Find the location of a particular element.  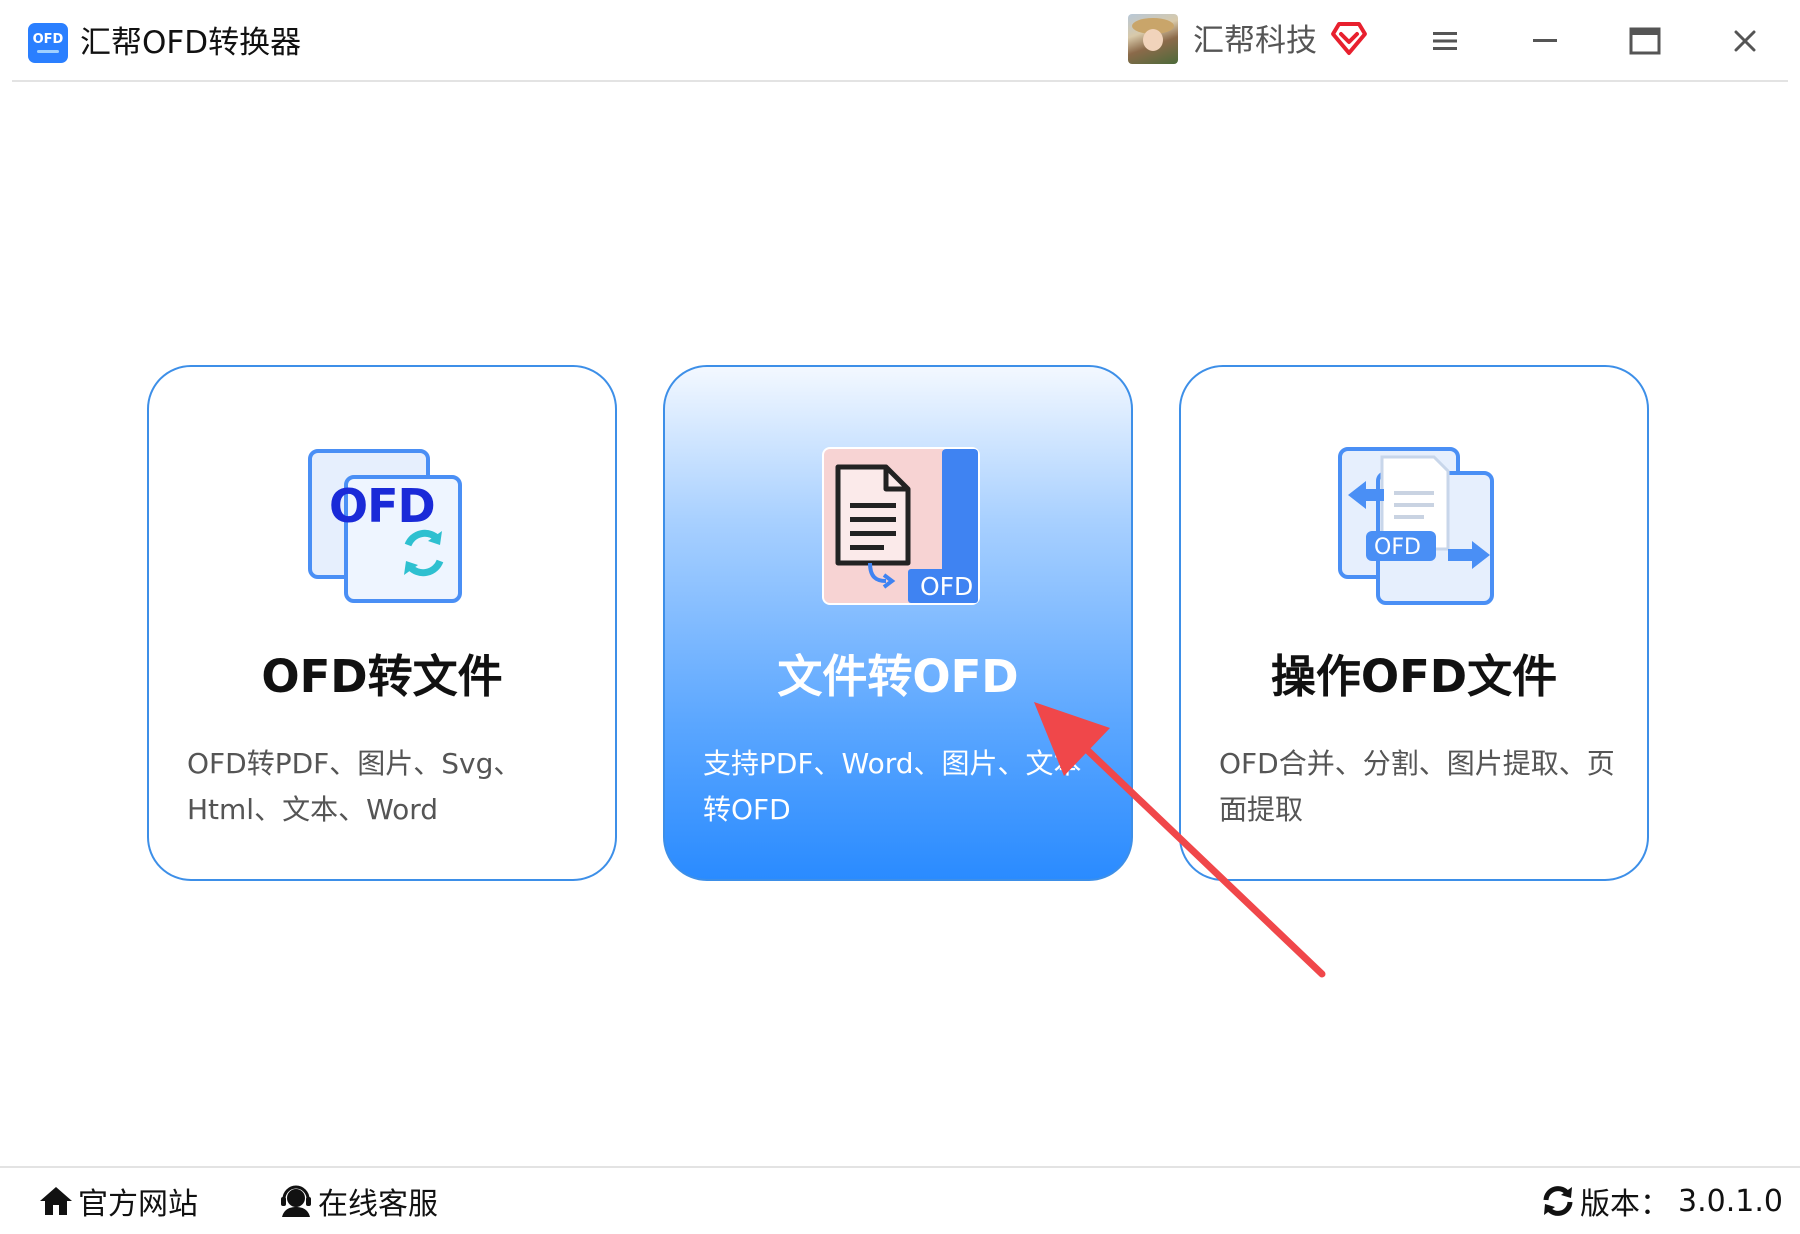

maximize-icon is located at coordinates (1645, 41).